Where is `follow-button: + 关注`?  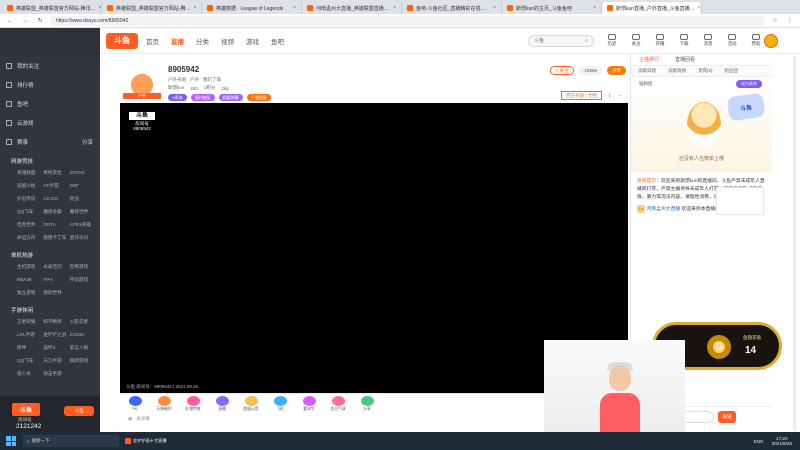
follow-button: + 关注 is located at coordinates (562, 70).